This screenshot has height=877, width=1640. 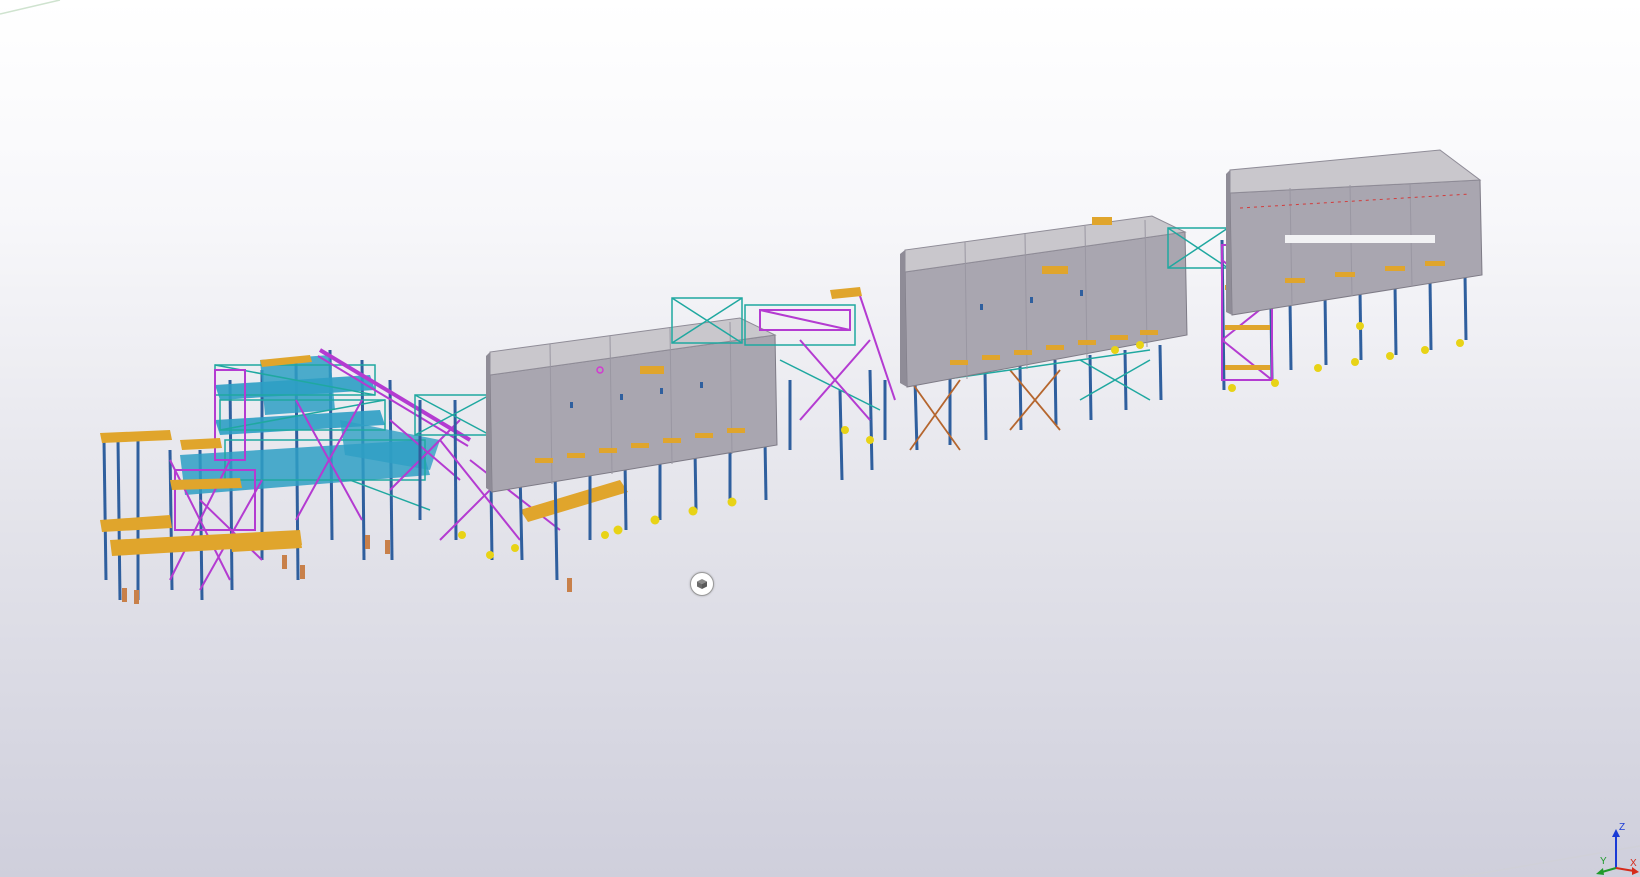 I want to click on z-axis-label: Z, so click(x=1622, y=827).